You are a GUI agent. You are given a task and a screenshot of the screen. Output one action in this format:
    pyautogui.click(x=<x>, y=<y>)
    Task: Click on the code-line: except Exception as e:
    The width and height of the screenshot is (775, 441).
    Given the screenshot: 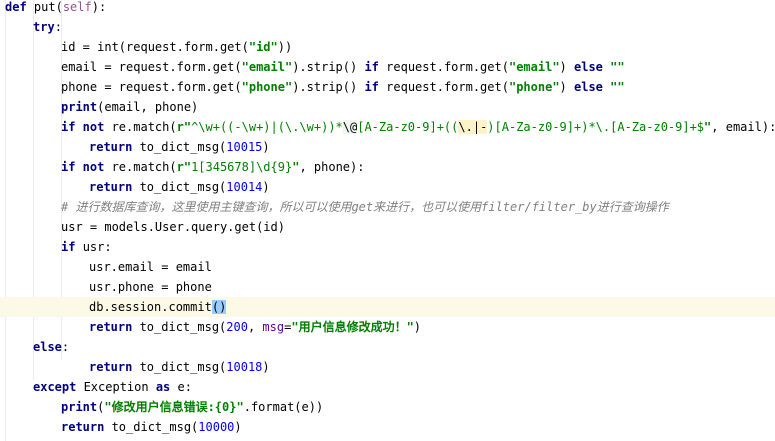 What is the action you would take?
    pyautogui.click(x=387, y=387)
    